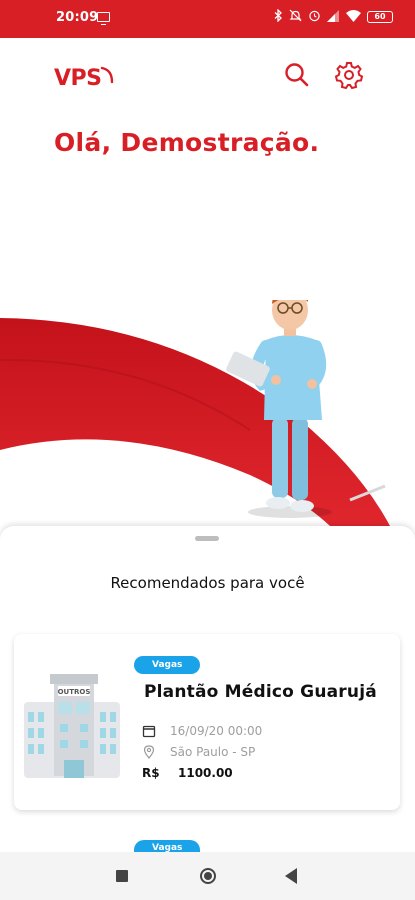 The height and width of the screenshot is (900, 415). Describe the element at coordinates (74, 692) in the screenshot. I see `building-sign-label: OUTROS` at that location.